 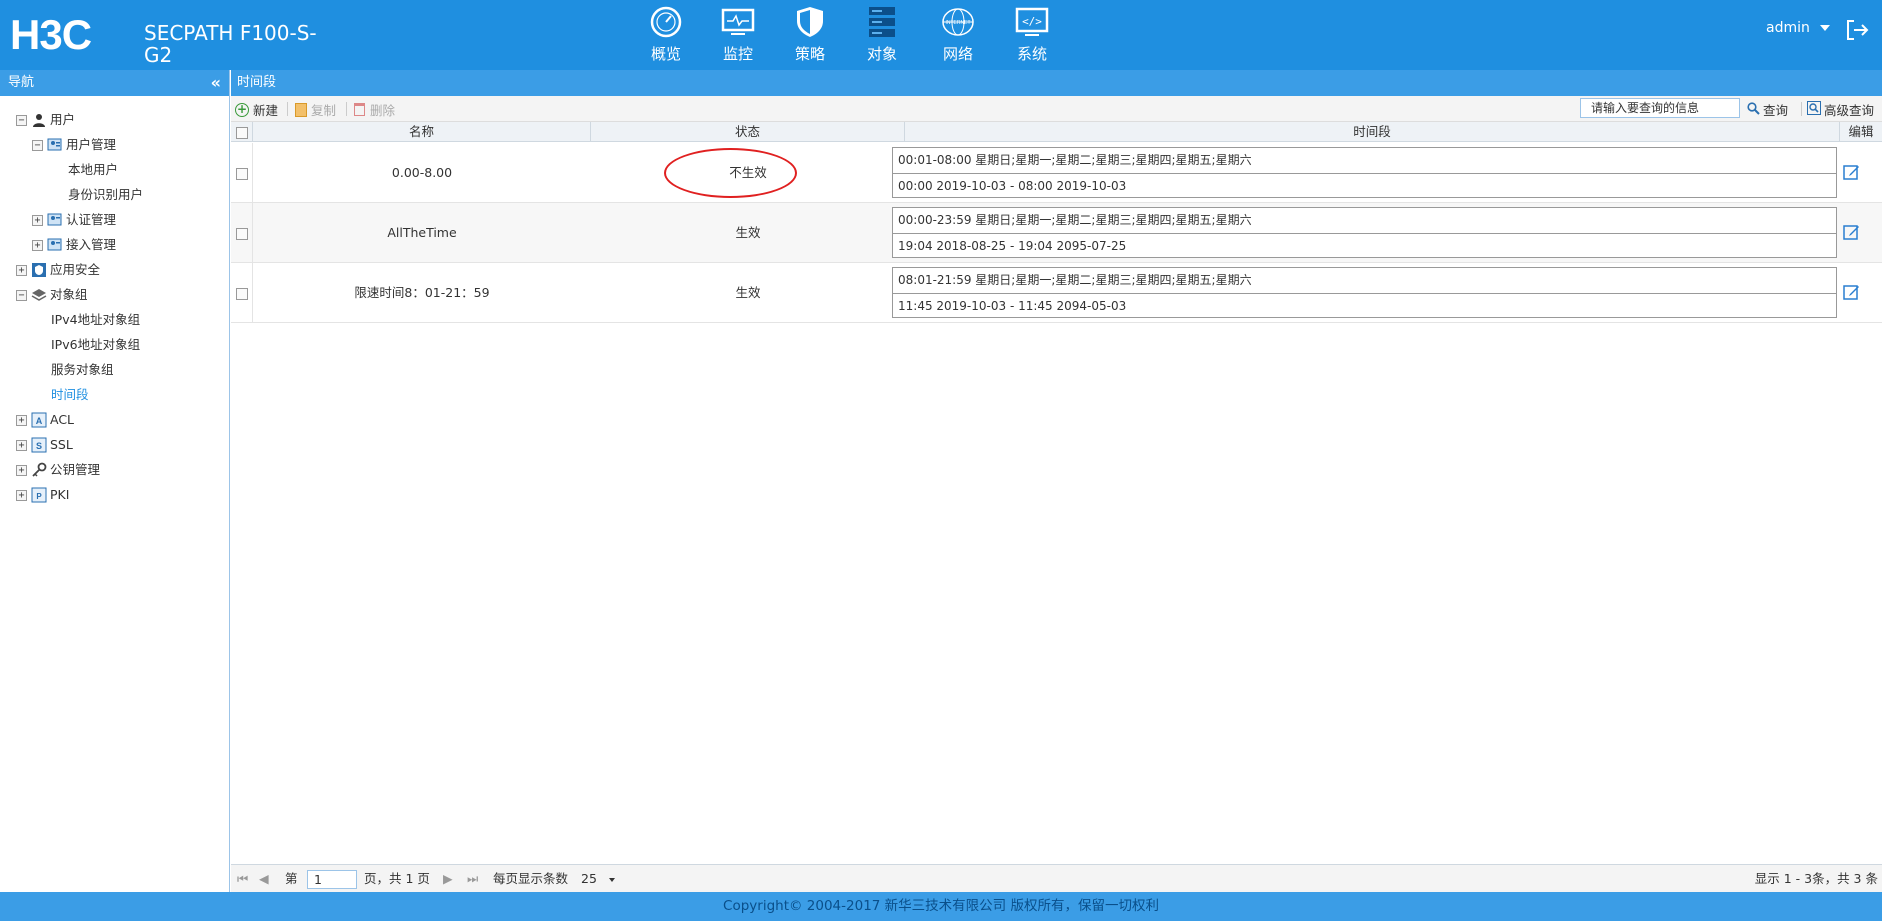 I want to click on nav-system: </> 系统, so click(x=1032, y=35).